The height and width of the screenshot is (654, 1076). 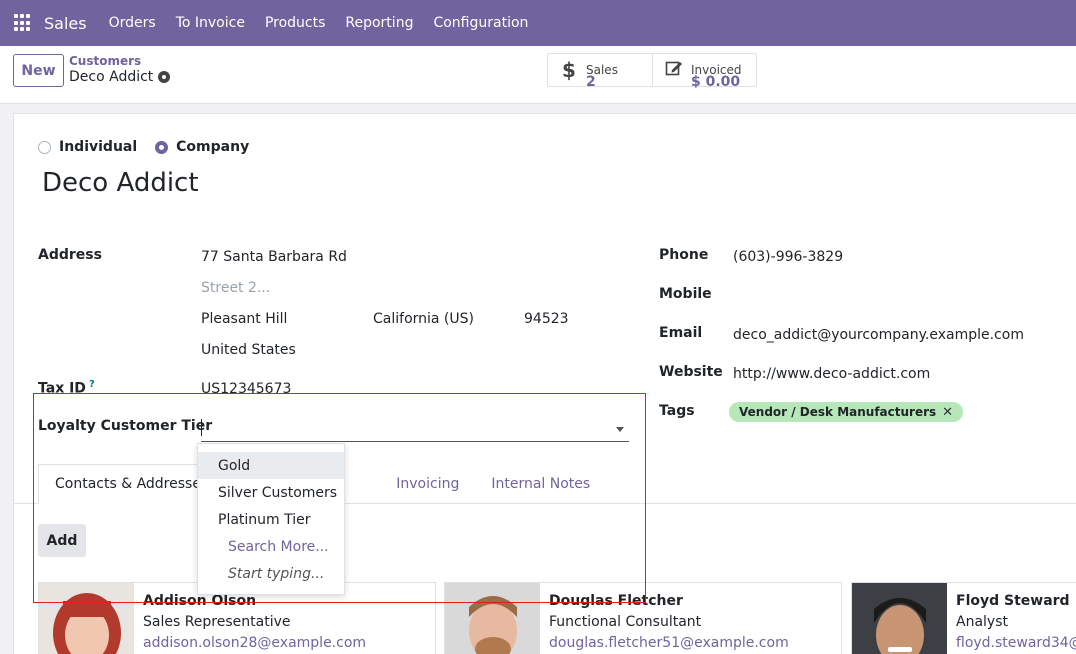 What do you see at coordinates (423, 319) in the screenshot?
I see `state-field: California (US)` at bounding box center [423, 319].